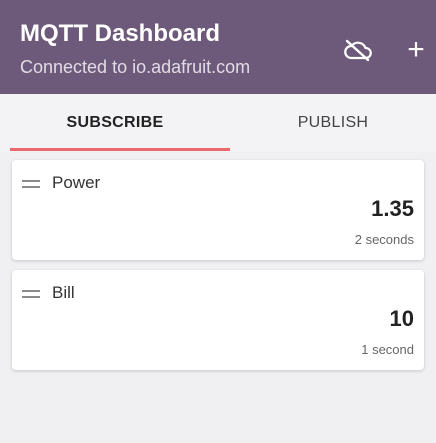  Describe the element at coordinates (384, 239) in the screenshot. I see `feed-timestamp: 2 seconds` at that location.